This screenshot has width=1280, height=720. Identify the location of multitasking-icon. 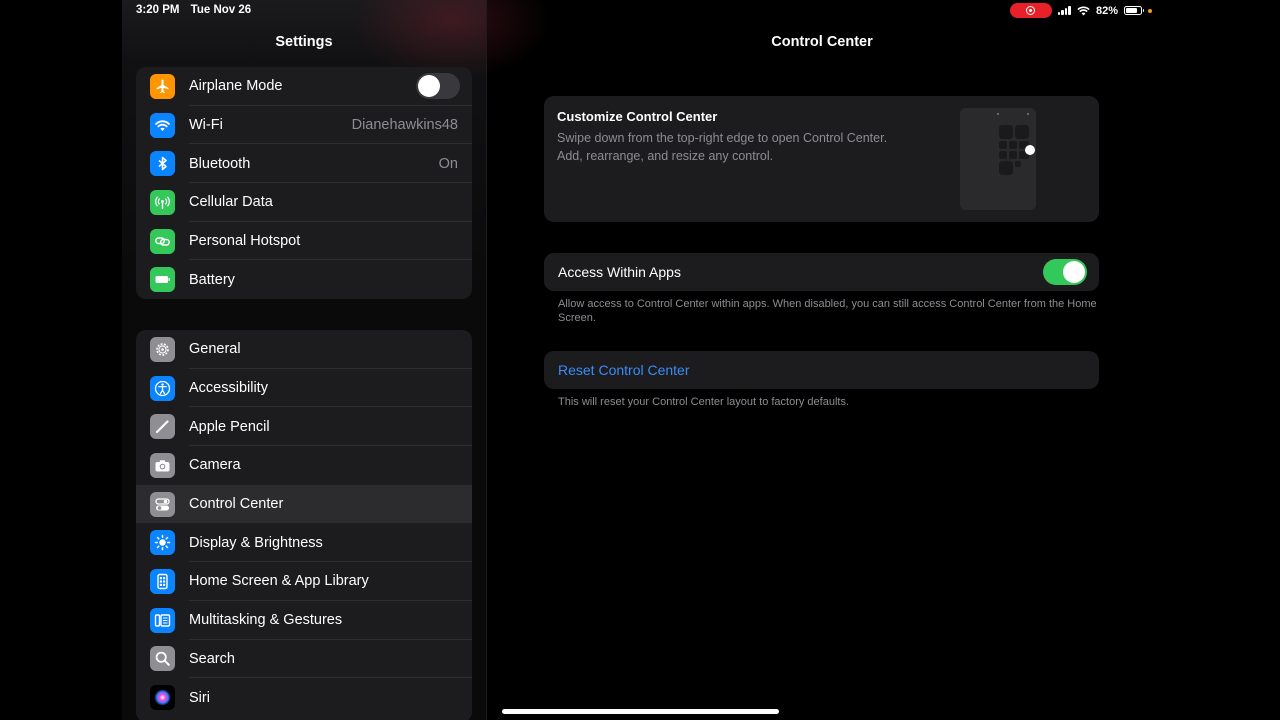
(162, 620).